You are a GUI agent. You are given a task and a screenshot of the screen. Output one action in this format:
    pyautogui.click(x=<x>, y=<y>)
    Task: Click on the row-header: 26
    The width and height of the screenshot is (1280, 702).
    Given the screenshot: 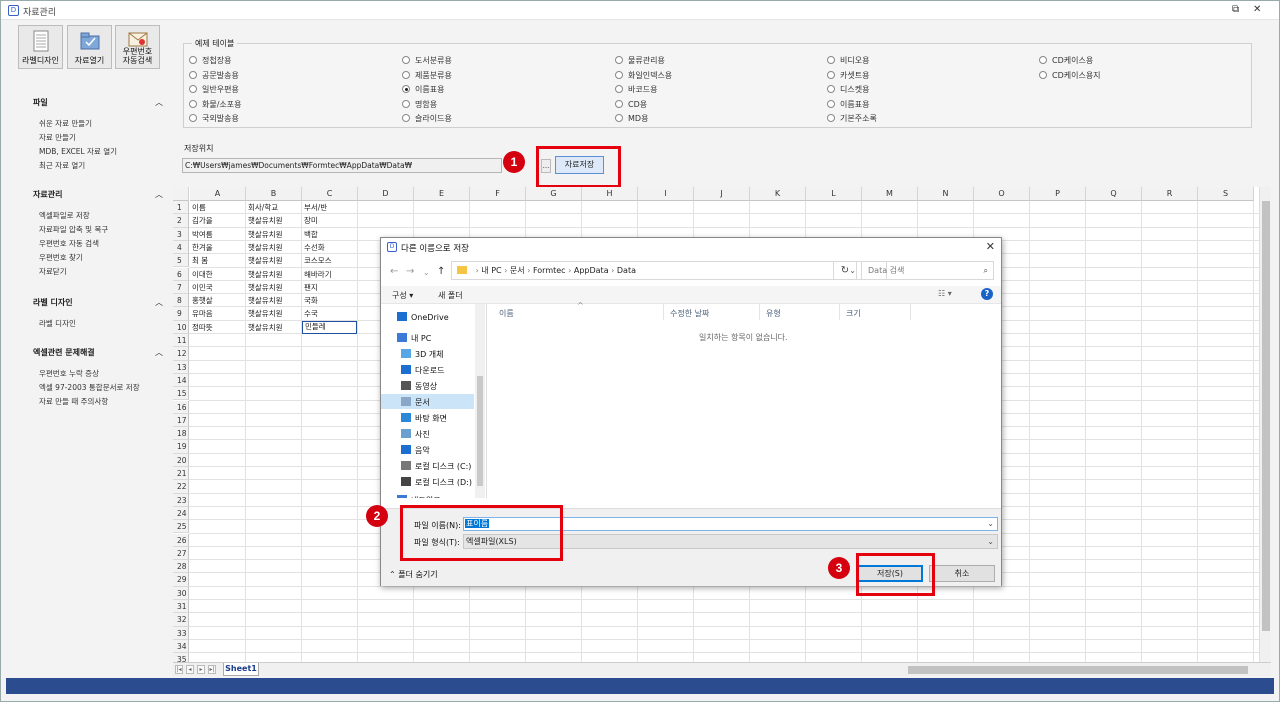 What is the action you would take?
    pyautogui.click(x=181, y=540)
    